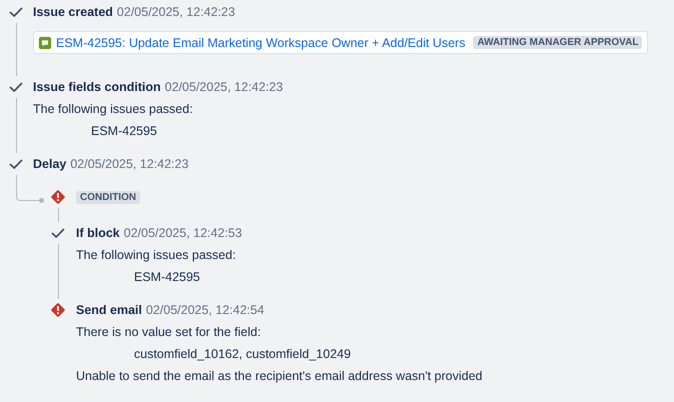 The image size is (674, 402). I want to click on issue-type-icon, so click(45, 43).